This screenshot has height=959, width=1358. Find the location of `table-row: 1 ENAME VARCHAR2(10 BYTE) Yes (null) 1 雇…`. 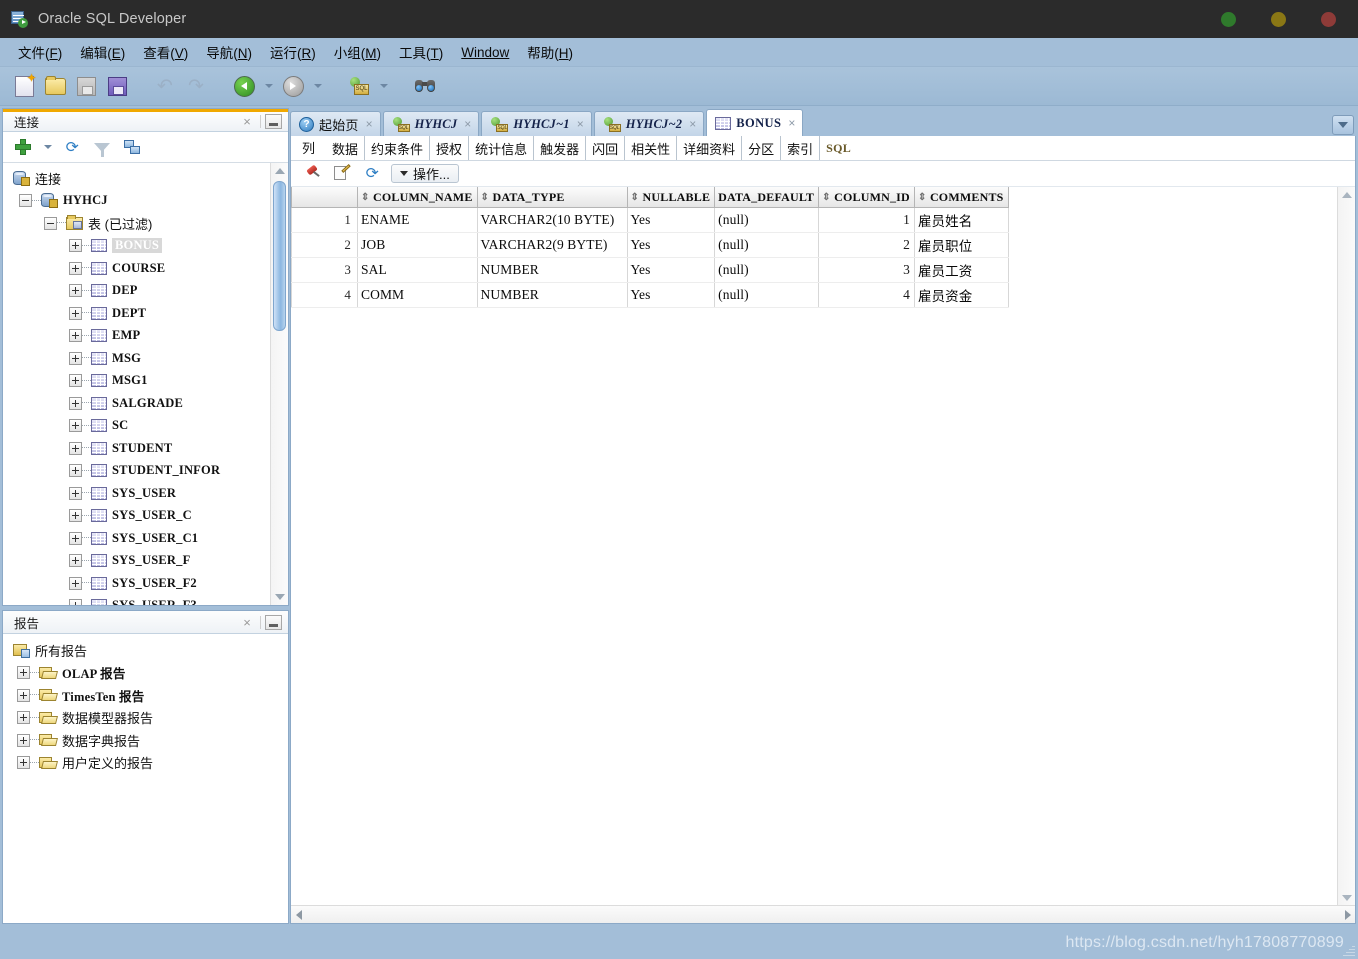

table-row: 1 ENAME VARCHAR2(10 BYTE) Yes (null) 1 雇… is located at coordinates (650, 220).